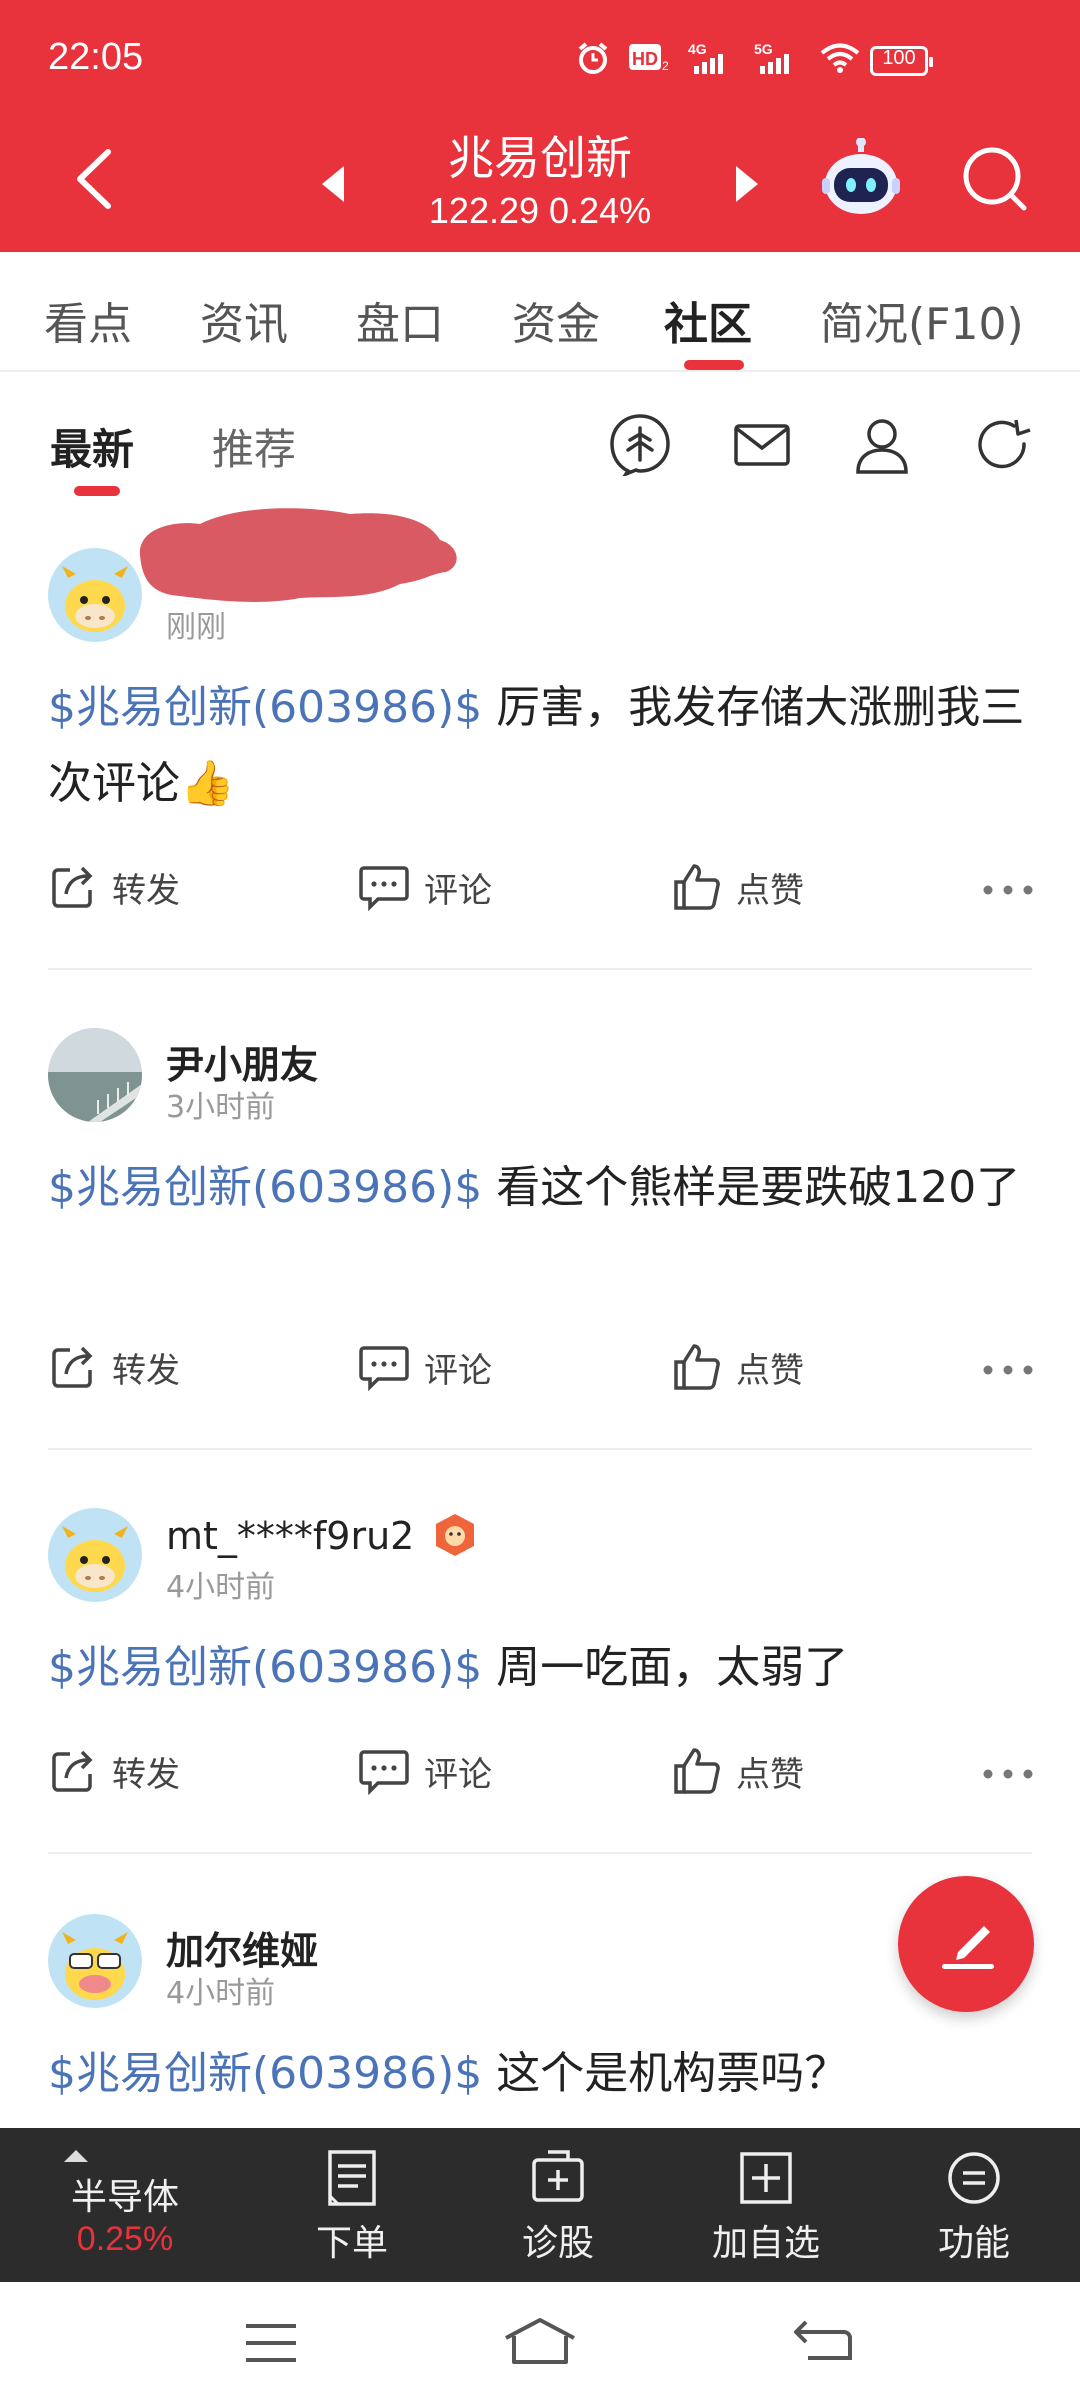 Image resolution: width=1080 pixels, height=2408 pixels. Describe the element at coordinates (97, 491) in the screenshot. I see `active-subtab-indicator` at that location.